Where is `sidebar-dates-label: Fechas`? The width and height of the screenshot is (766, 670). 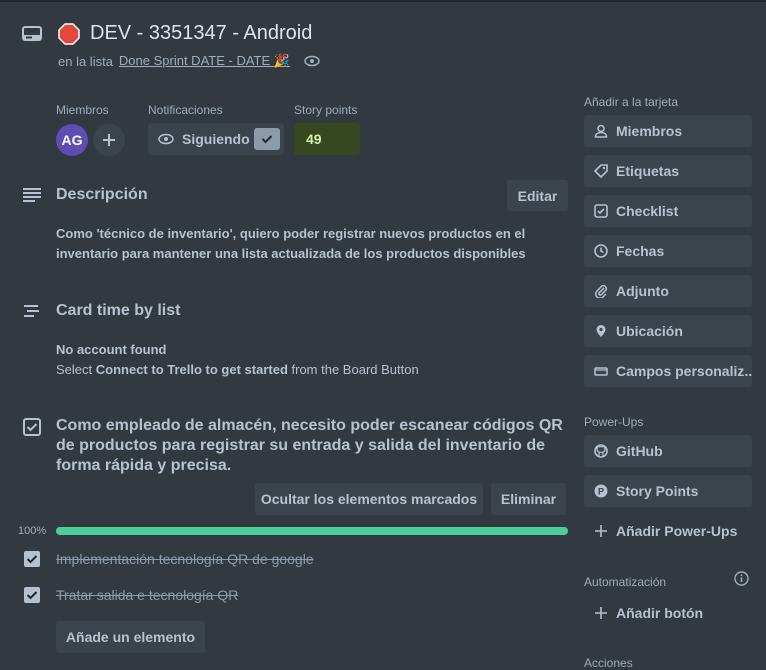 sidebar-dates-label: Fechas is located at coordinates (640, 251).